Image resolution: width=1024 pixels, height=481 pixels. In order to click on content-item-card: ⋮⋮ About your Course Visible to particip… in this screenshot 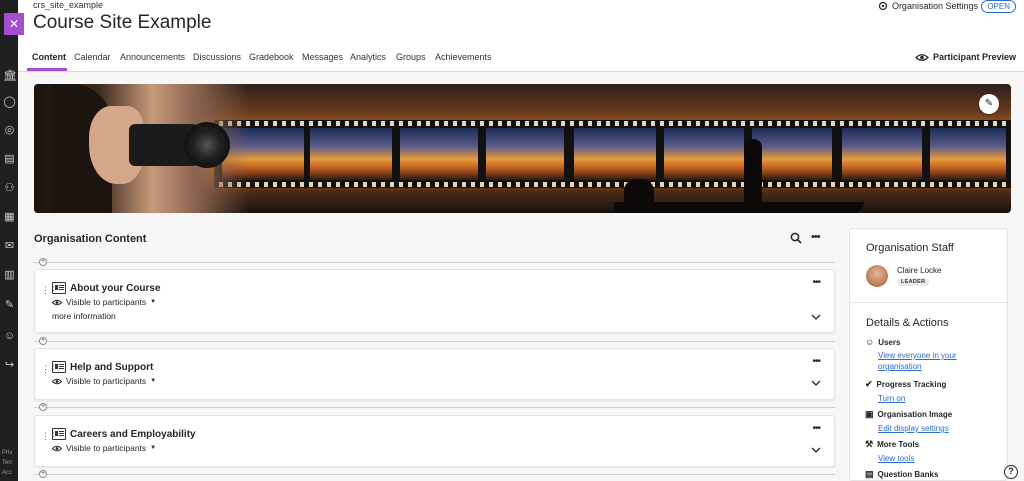, I will do `click(434, 301)`.